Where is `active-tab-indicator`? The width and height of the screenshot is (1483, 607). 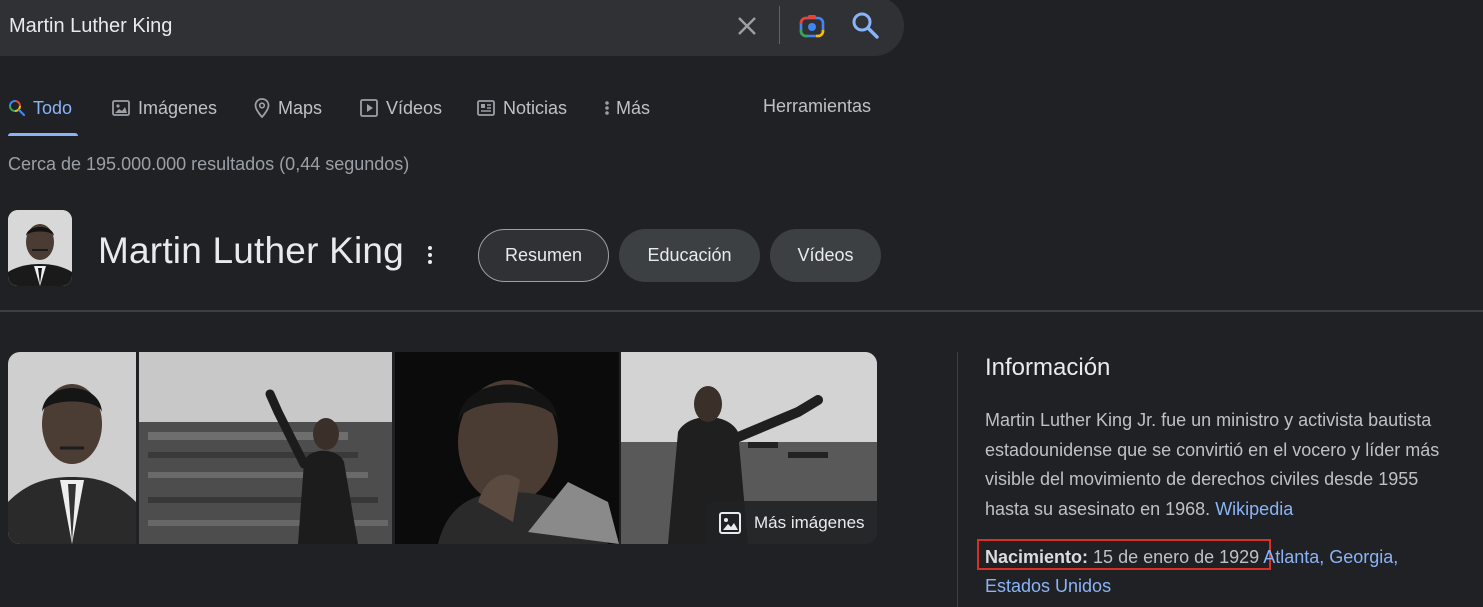
active-tab-indicator is located at coordinates (43, 134).